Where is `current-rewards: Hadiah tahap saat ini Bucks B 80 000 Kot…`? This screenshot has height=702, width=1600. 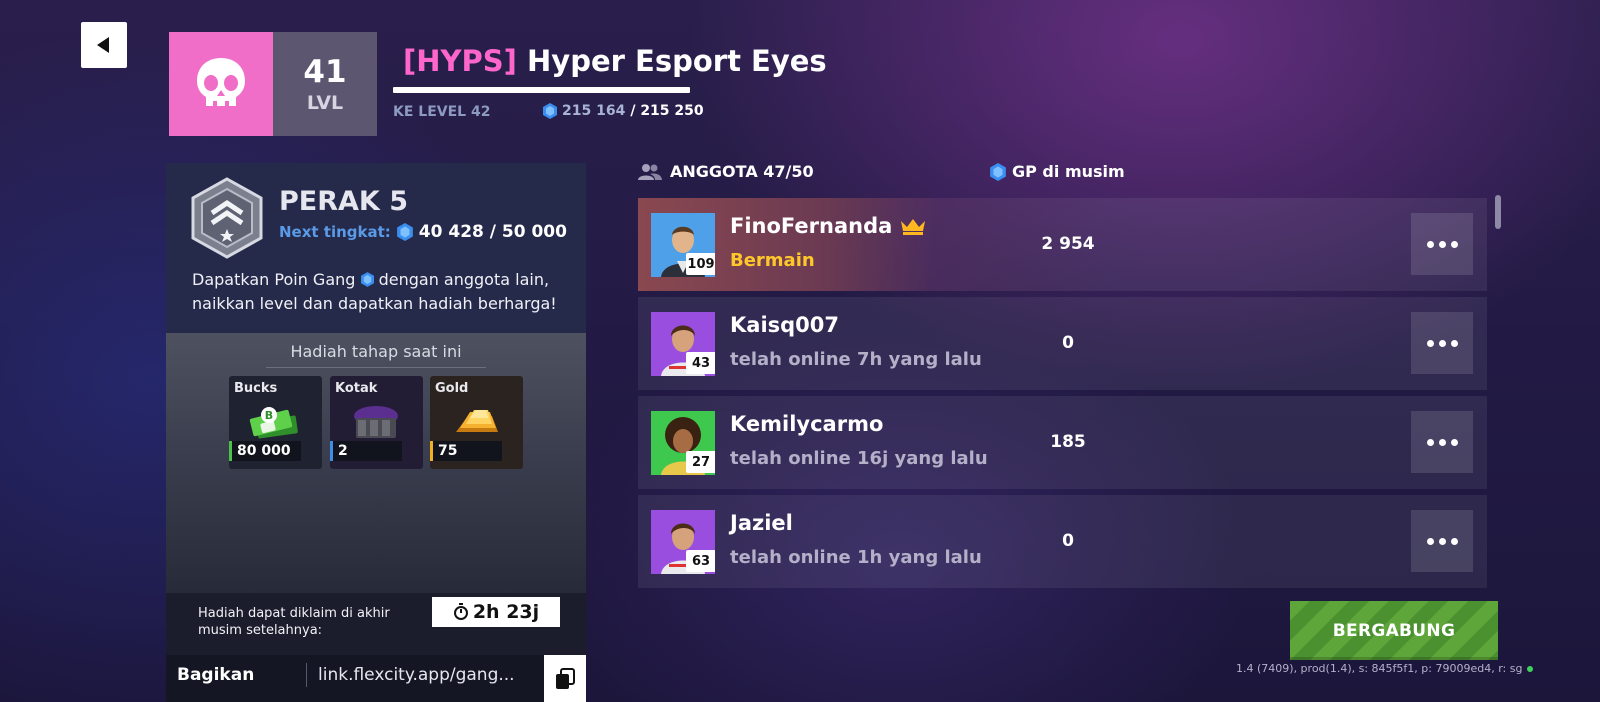
current-rewards: Hadiah tahap saat ini Bucks B 80 000 Kot… is located at coordinates (376, 463).